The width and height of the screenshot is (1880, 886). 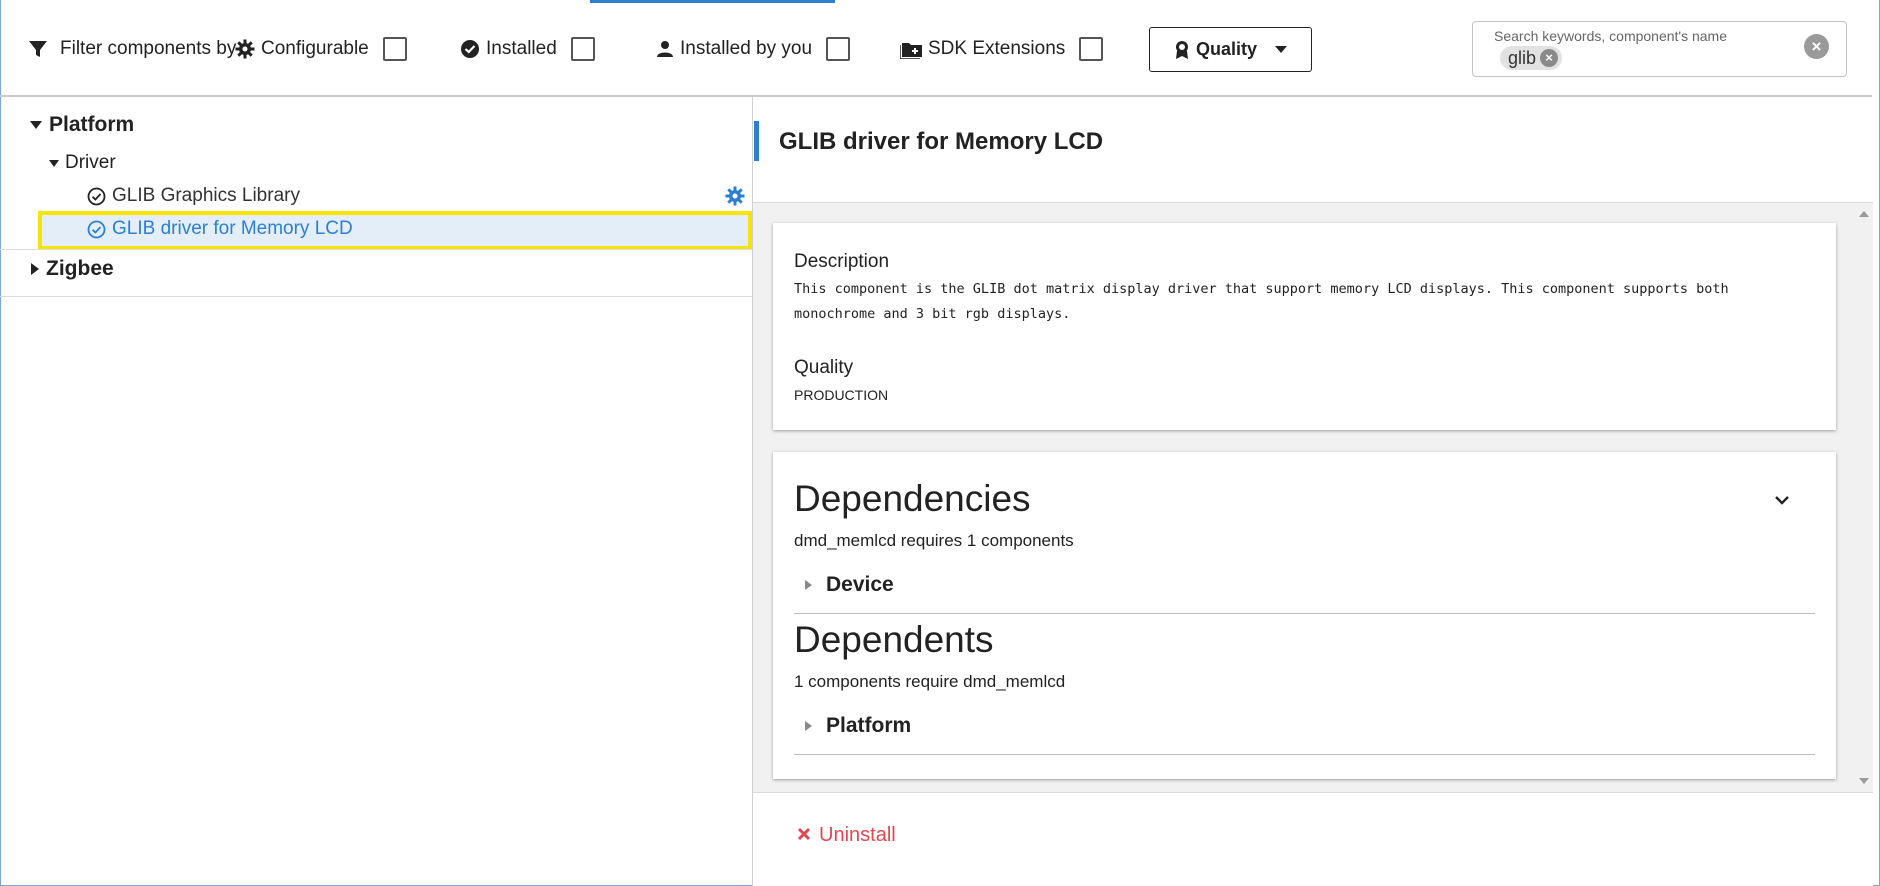 What do you see at coordinates (869, 725) in the screenshot?
I see `dependent-group-label: Platform` at bounding box center [869, 725].